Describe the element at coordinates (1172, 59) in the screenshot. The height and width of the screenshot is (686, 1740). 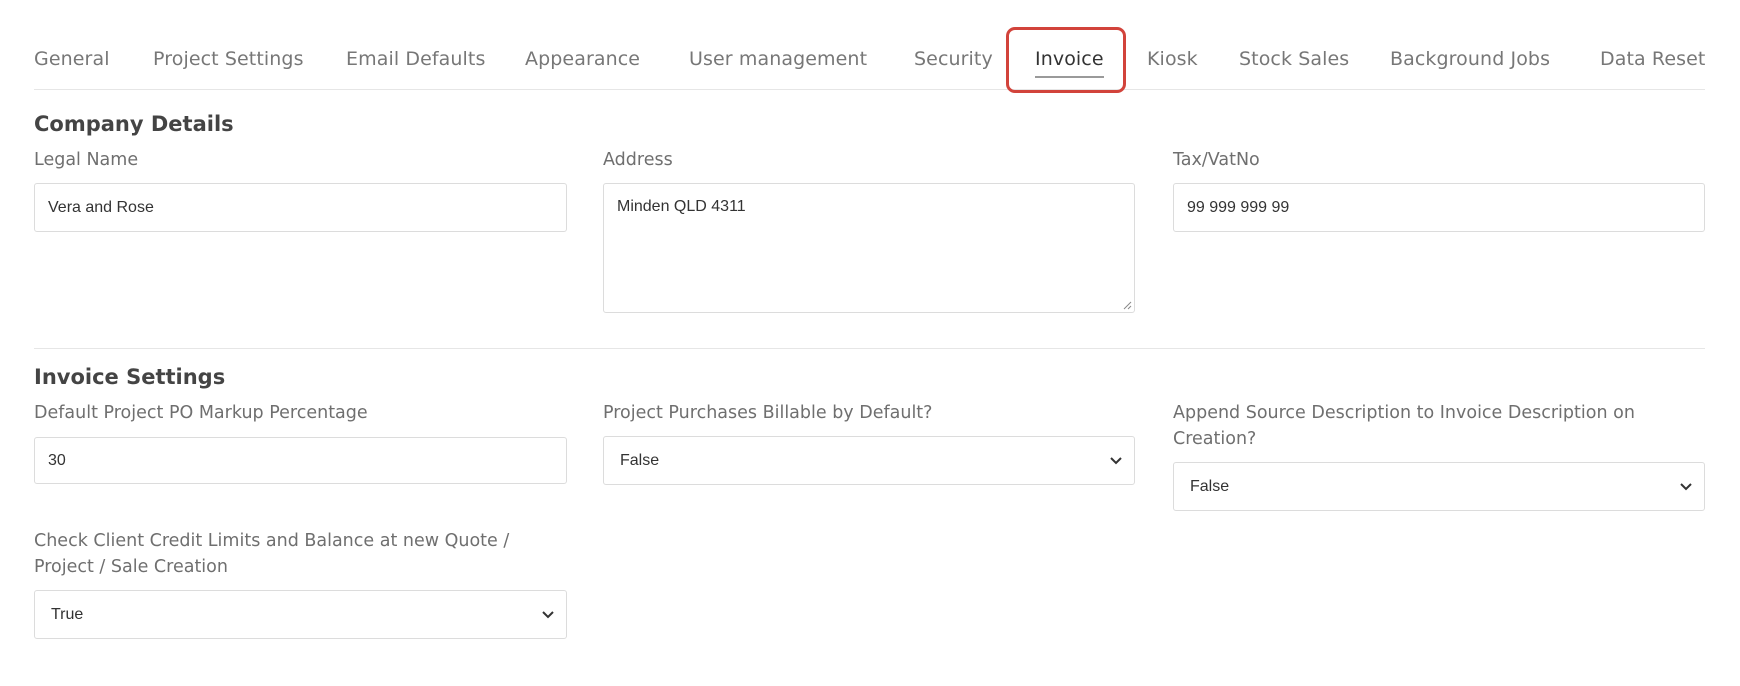
I see `tab-kiosk: Kiosk` at that location.